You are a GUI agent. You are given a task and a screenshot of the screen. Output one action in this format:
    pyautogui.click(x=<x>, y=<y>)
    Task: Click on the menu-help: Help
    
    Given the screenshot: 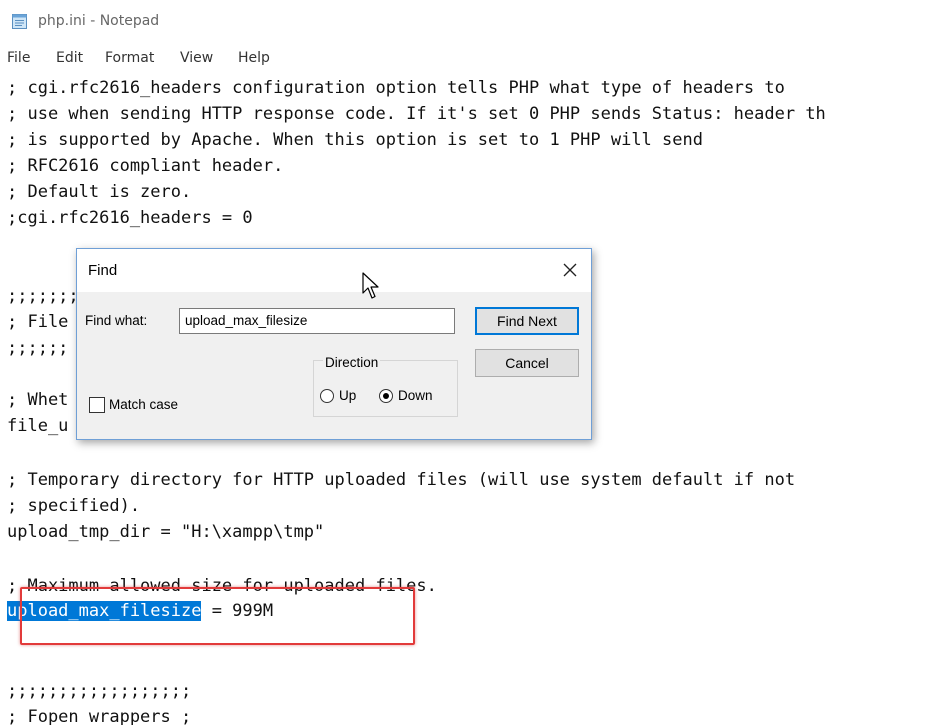 What is the action you would take?
    pyautogui.click(x=254, y=58)
    